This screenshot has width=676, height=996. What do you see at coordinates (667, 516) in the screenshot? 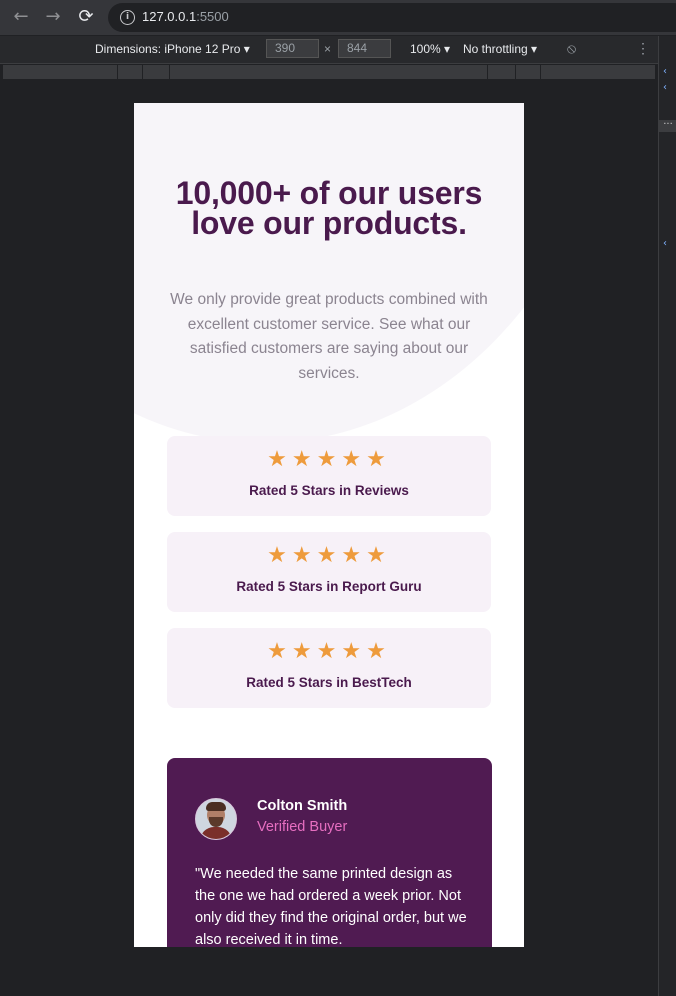
I see `devtools-panel-edge: ‹ ‹ ··· ‹` at bounding box center [667, 516].